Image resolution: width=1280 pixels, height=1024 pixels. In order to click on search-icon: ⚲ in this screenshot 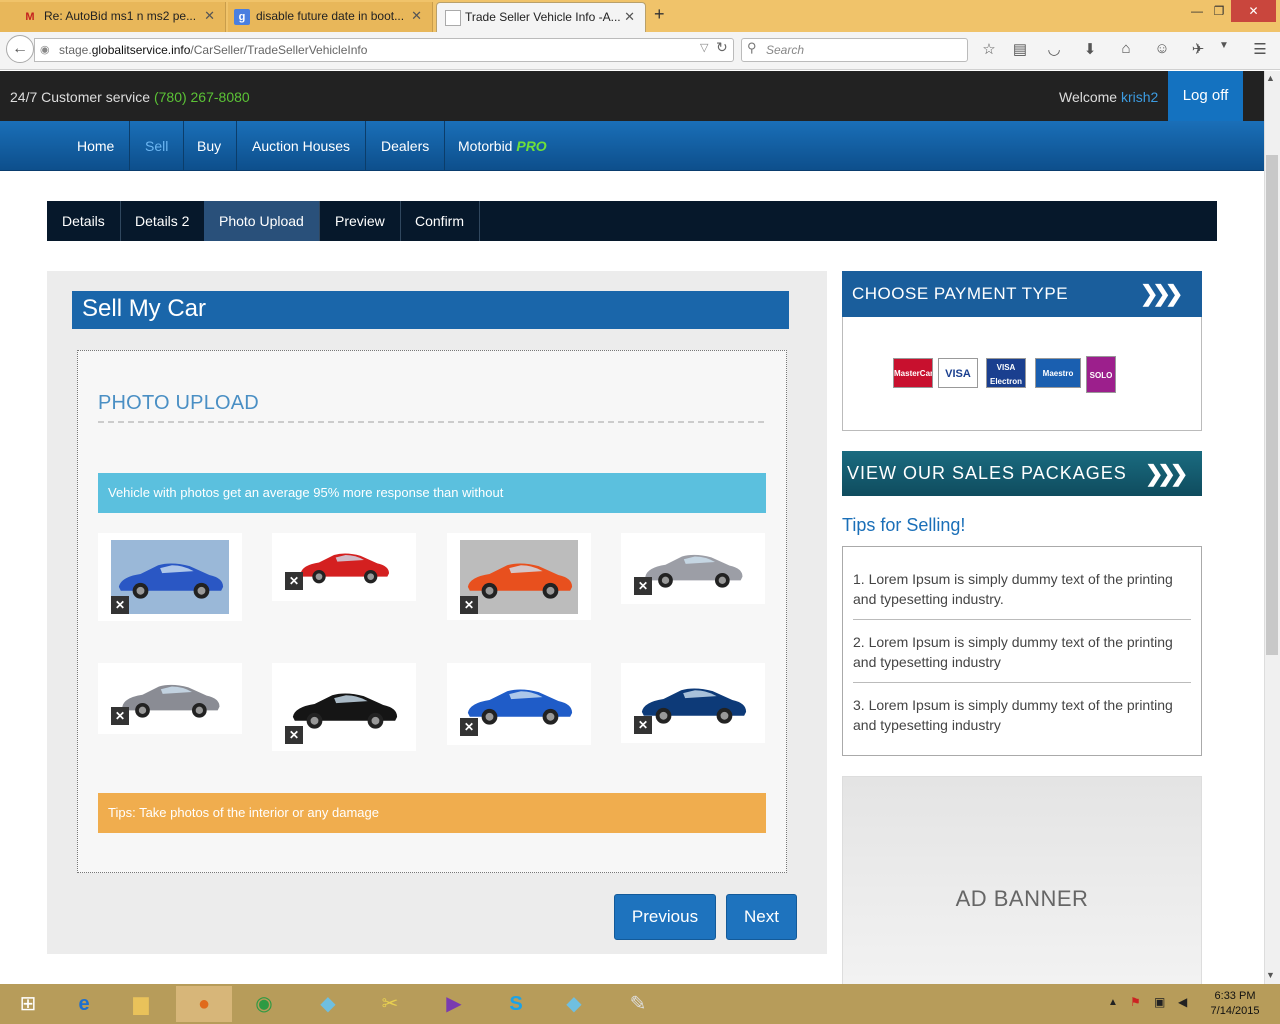, I will do `click(752, 47)`.